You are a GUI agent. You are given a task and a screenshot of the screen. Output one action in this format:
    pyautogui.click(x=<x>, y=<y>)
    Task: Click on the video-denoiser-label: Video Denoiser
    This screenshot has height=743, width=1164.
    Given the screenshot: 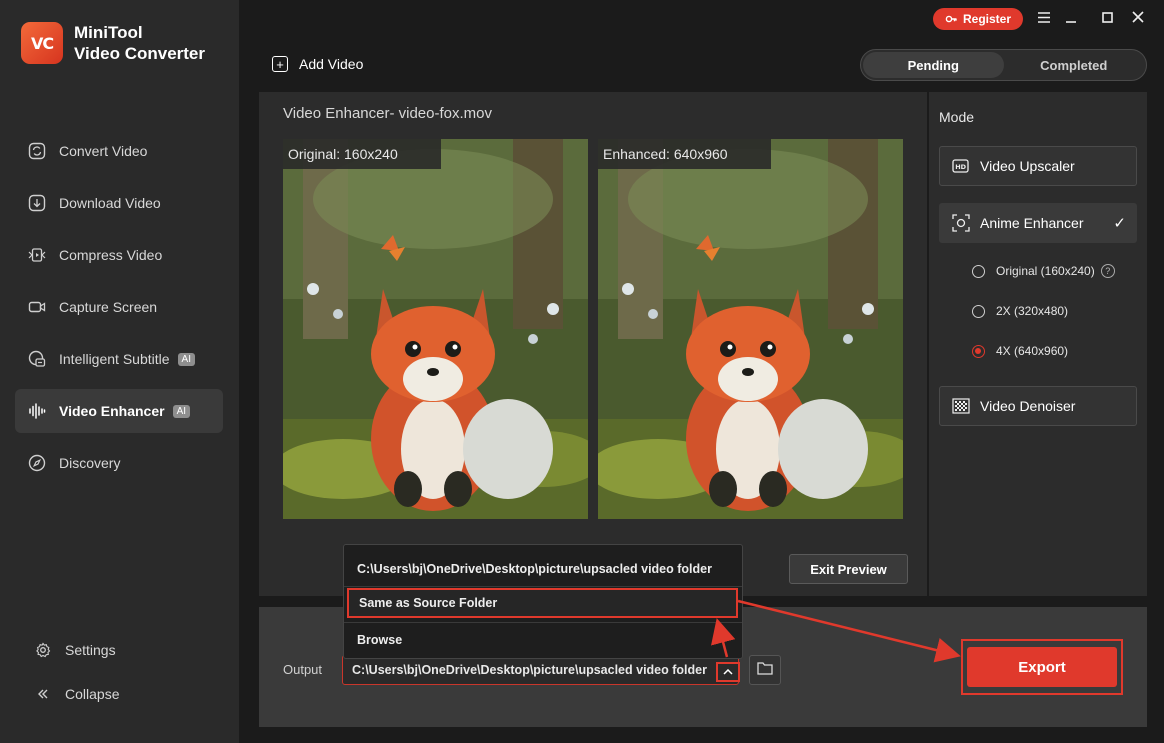 What is the action you would take?
    pyautogui.click(x=1028, y=406)
    